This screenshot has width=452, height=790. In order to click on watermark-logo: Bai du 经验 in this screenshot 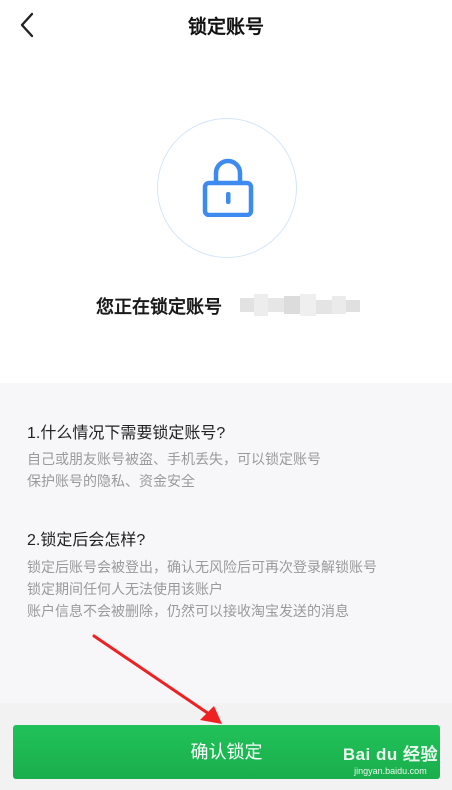, I will do `click(390, 754)`.